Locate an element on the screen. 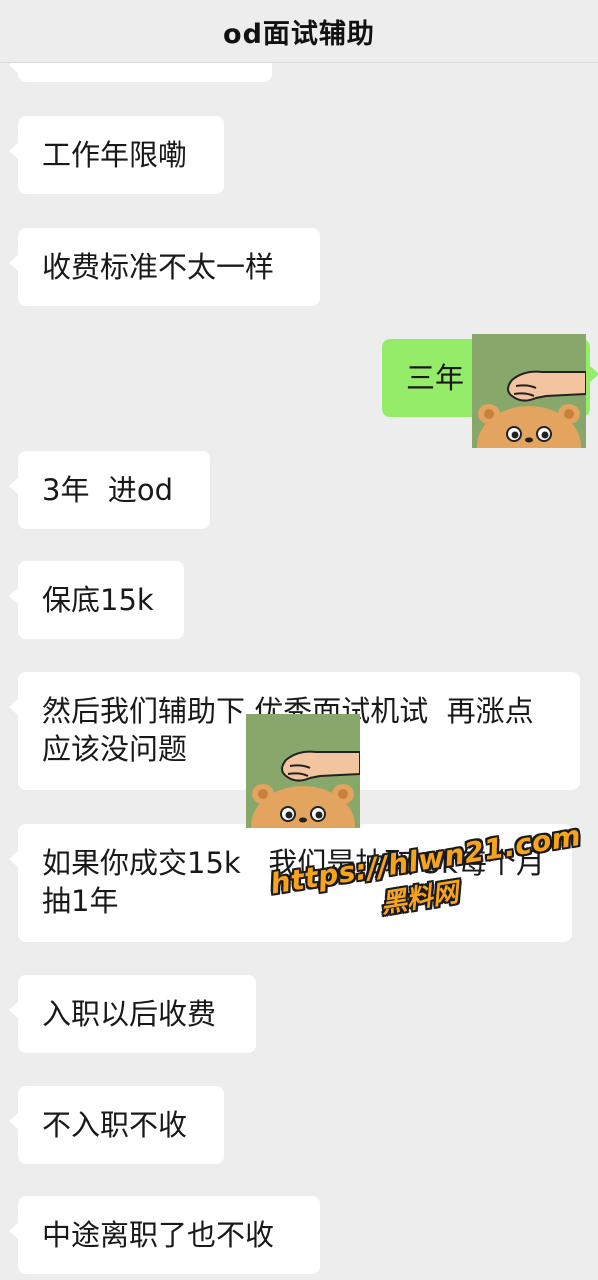 This screenshot has width=598, height=1280. message-text: 保底15k is located at coordinates (98, 600).